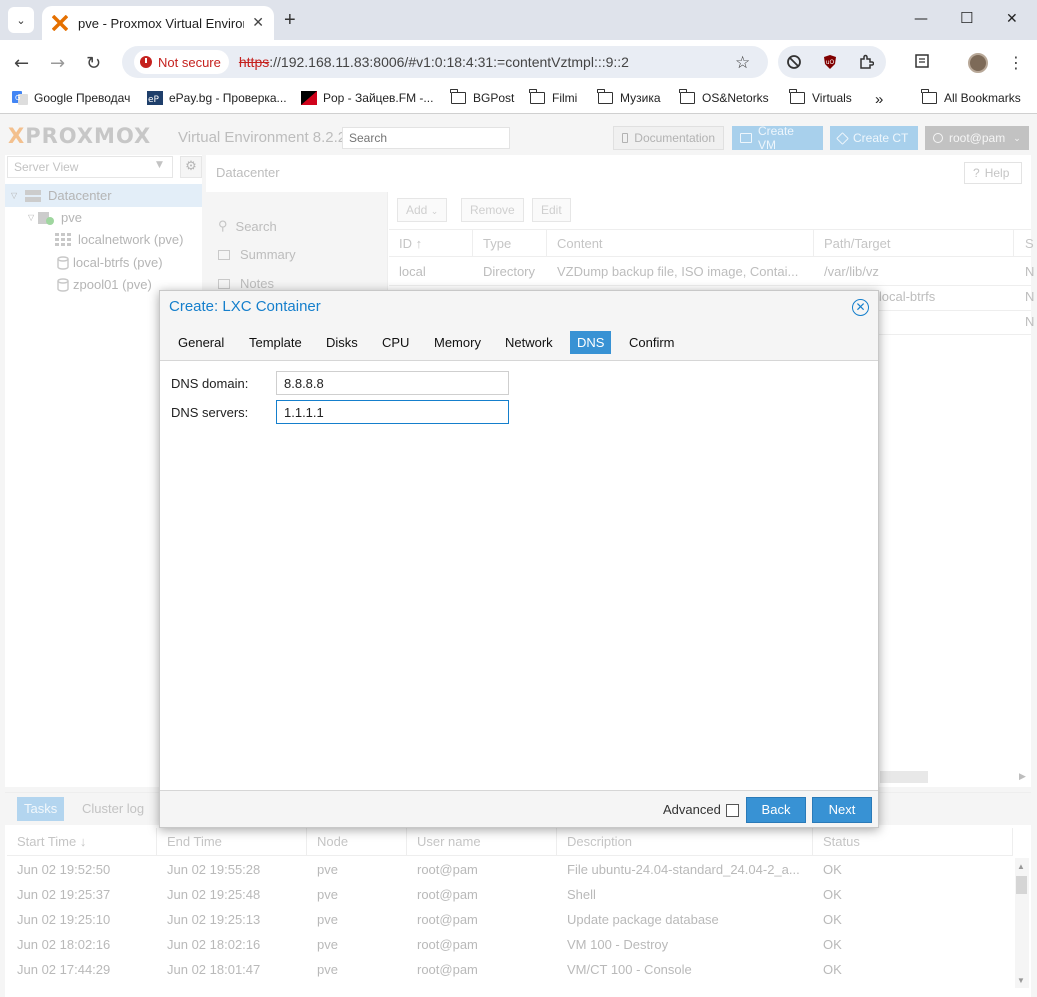 The width and height of the screenshot is (1037, 997). Describe the element at coordinates (553, 97) in the screenshot. I see `bookmark-filmi: Filmi` at that location.